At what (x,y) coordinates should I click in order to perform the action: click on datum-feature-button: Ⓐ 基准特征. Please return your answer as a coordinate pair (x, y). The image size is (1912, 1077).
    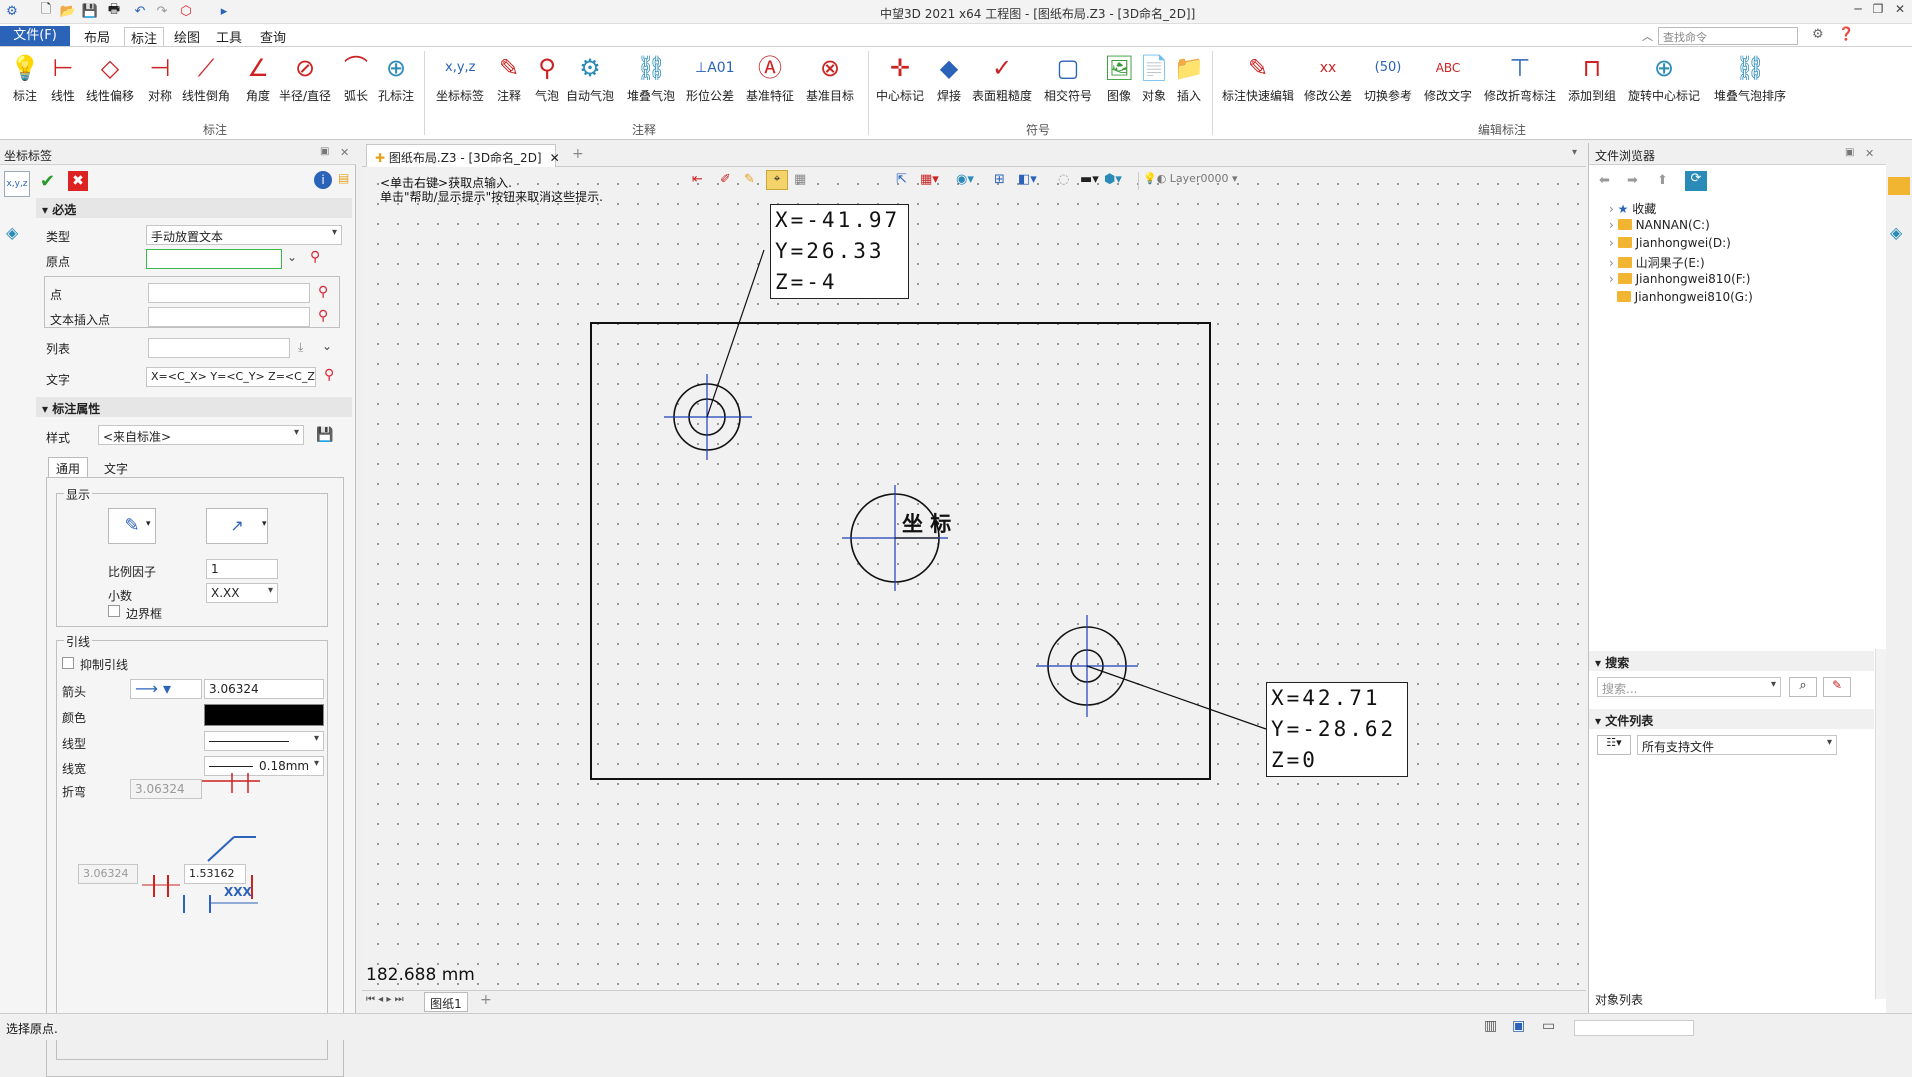
    Looking at the image, I should click on (770, 78).